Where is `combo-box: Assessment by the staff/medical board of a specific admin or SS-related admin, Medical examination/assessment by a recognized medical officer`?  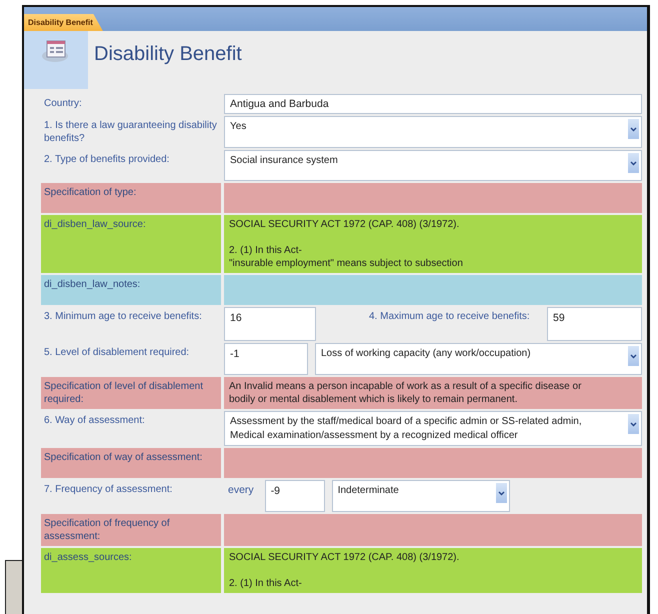
combo-box: Assessment by the staff/medical board of a specific admin or SS-related admin, Medical examination/assessment by a recognized medical officer is located at coordinates (433, 428).